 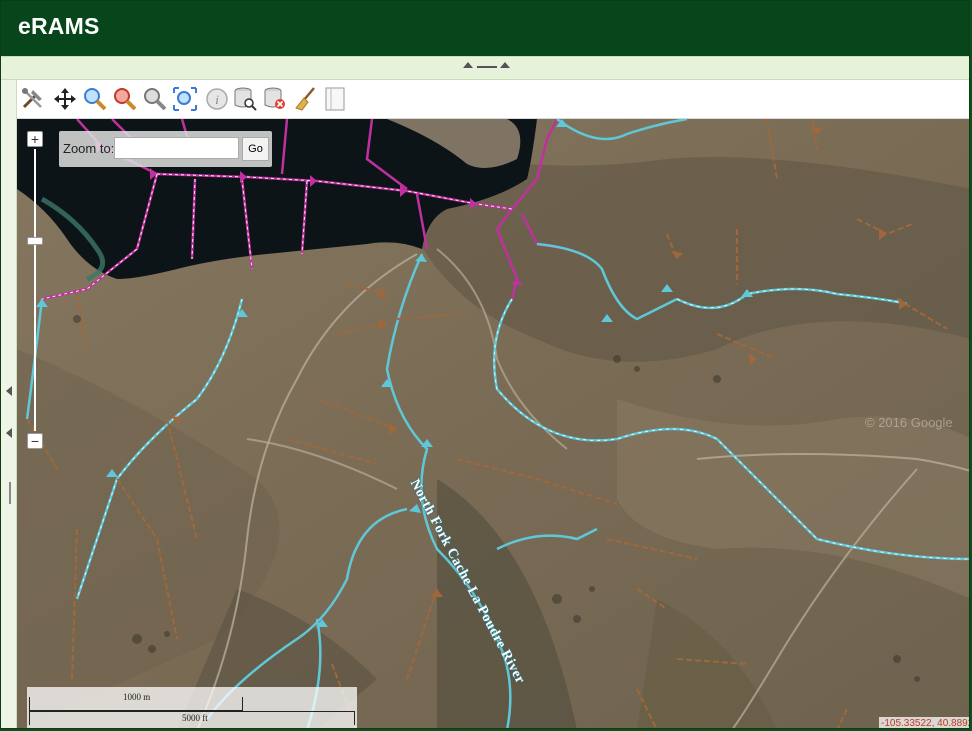 What do you see at coordinates (255, 149) in the screenshot?
I see `zoom-go-button: Go` at bounding box center [255, 149].